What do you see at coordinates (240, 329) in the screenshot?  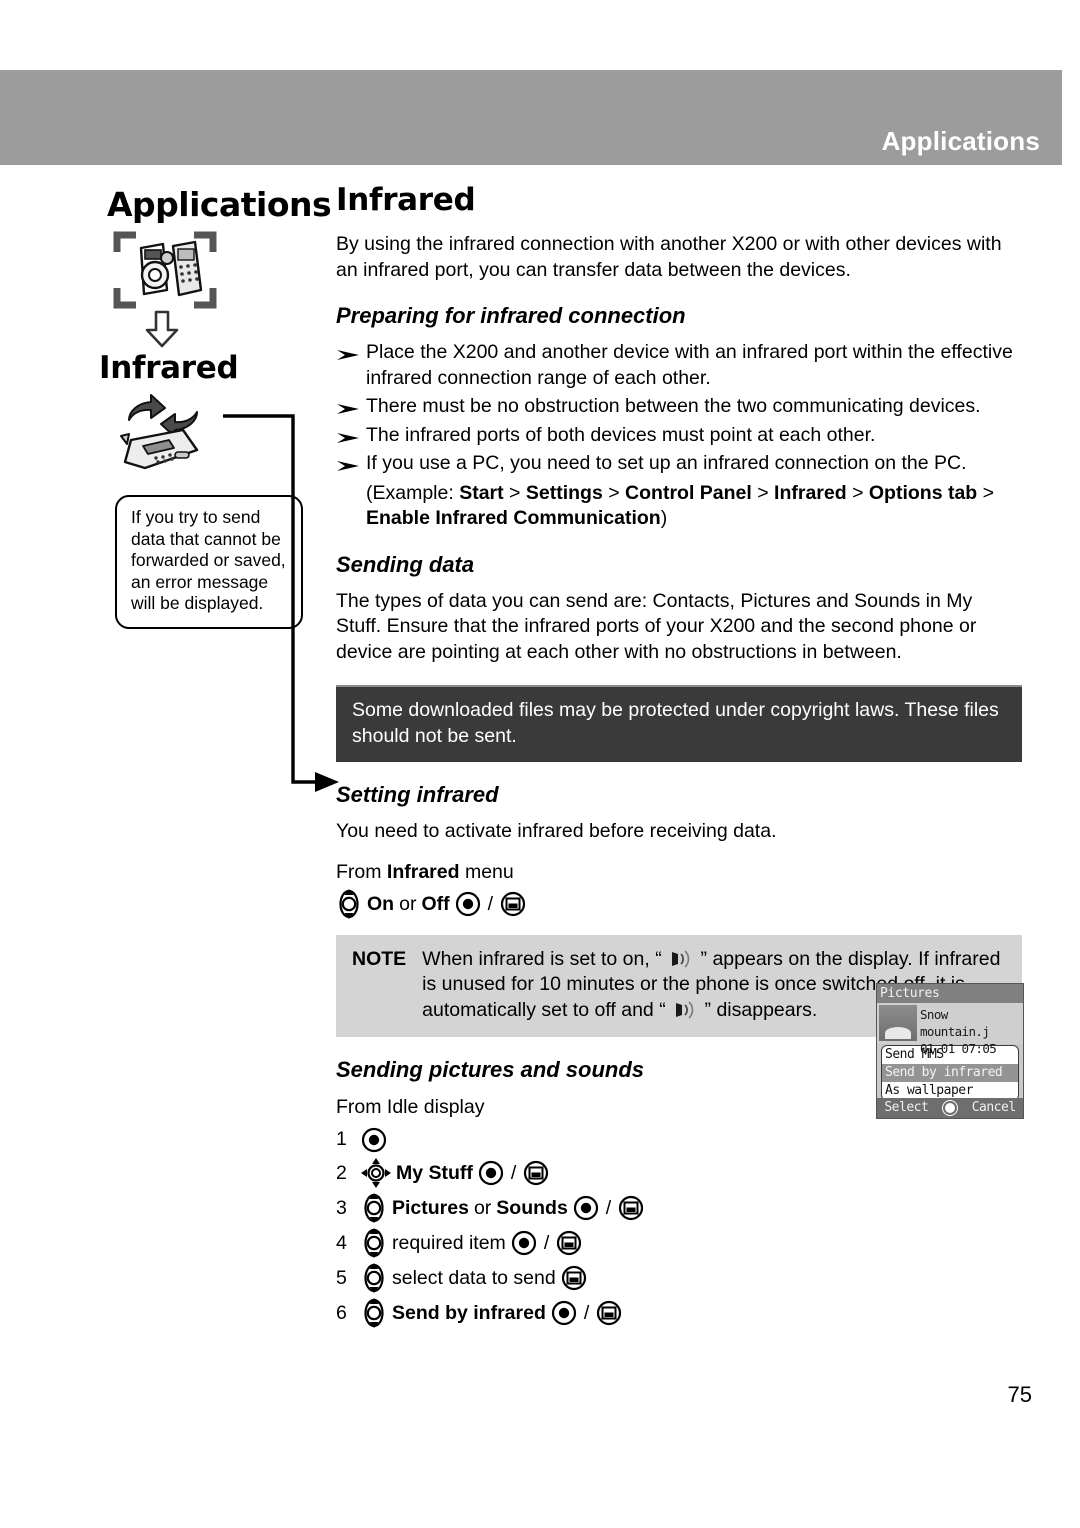 I see `down-arrow-icon` at bounding box center [240, 329].